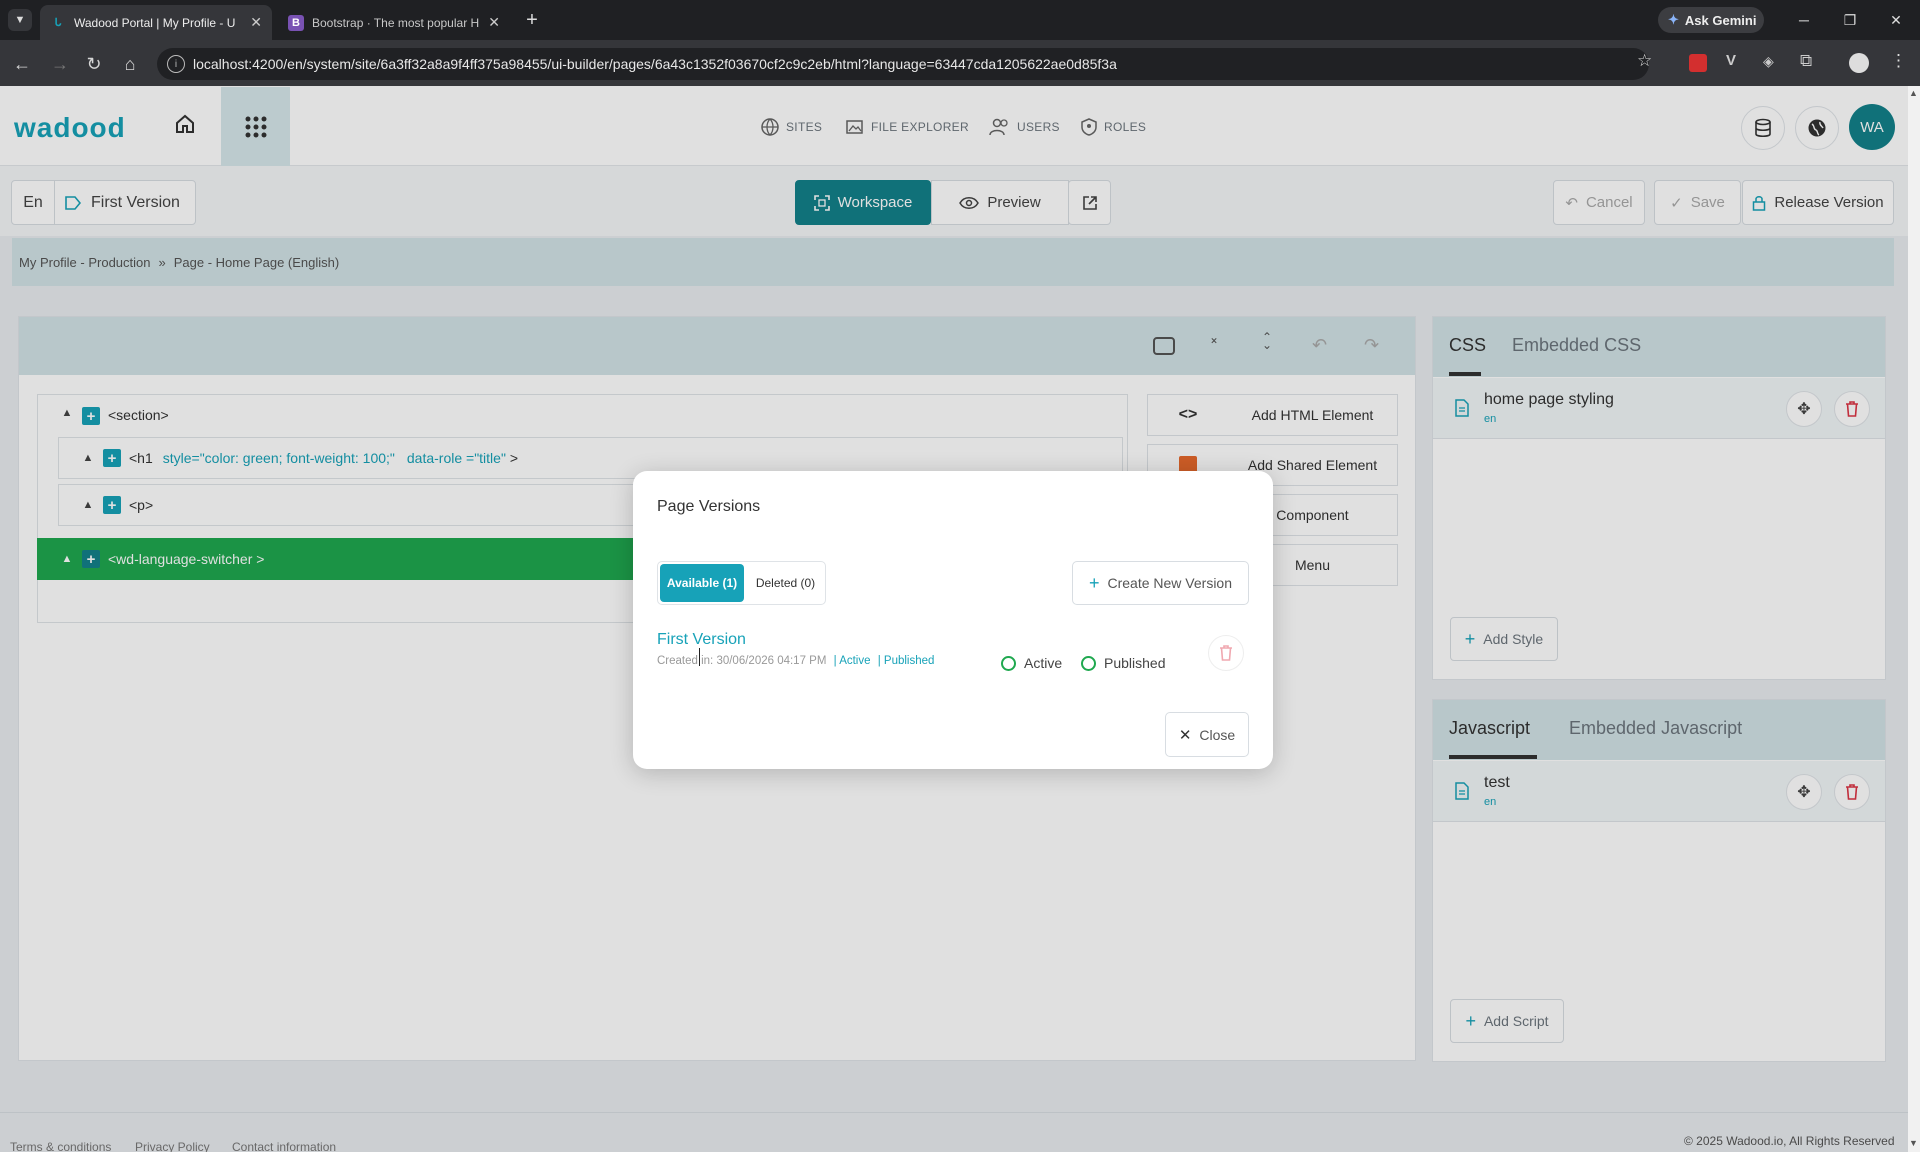  What do you see at coordinates (296, 22) in the screenshot?
I see `bootstrap-favicon-icon: B` at bounding box center [296, 22].